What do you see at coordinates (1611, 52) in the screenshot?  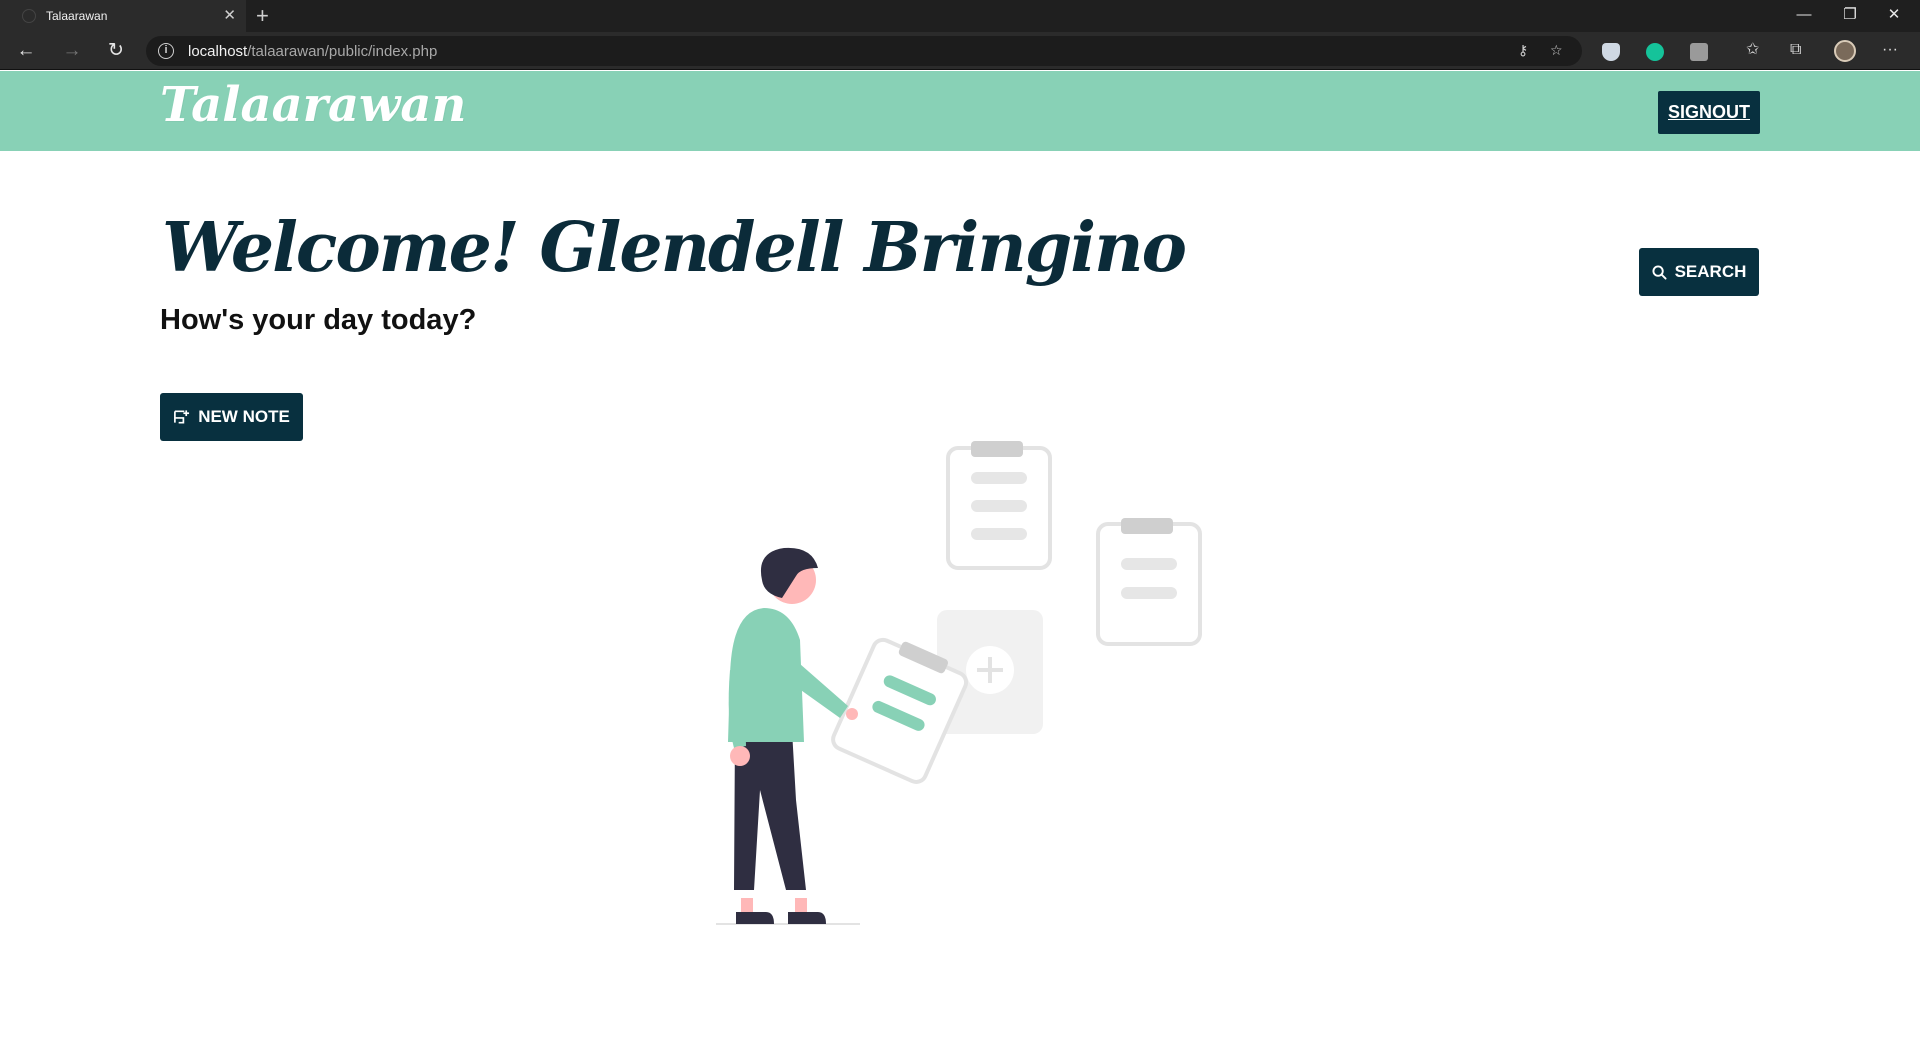 I see `shield-extension-icon` at bounding box center [1611, 52].